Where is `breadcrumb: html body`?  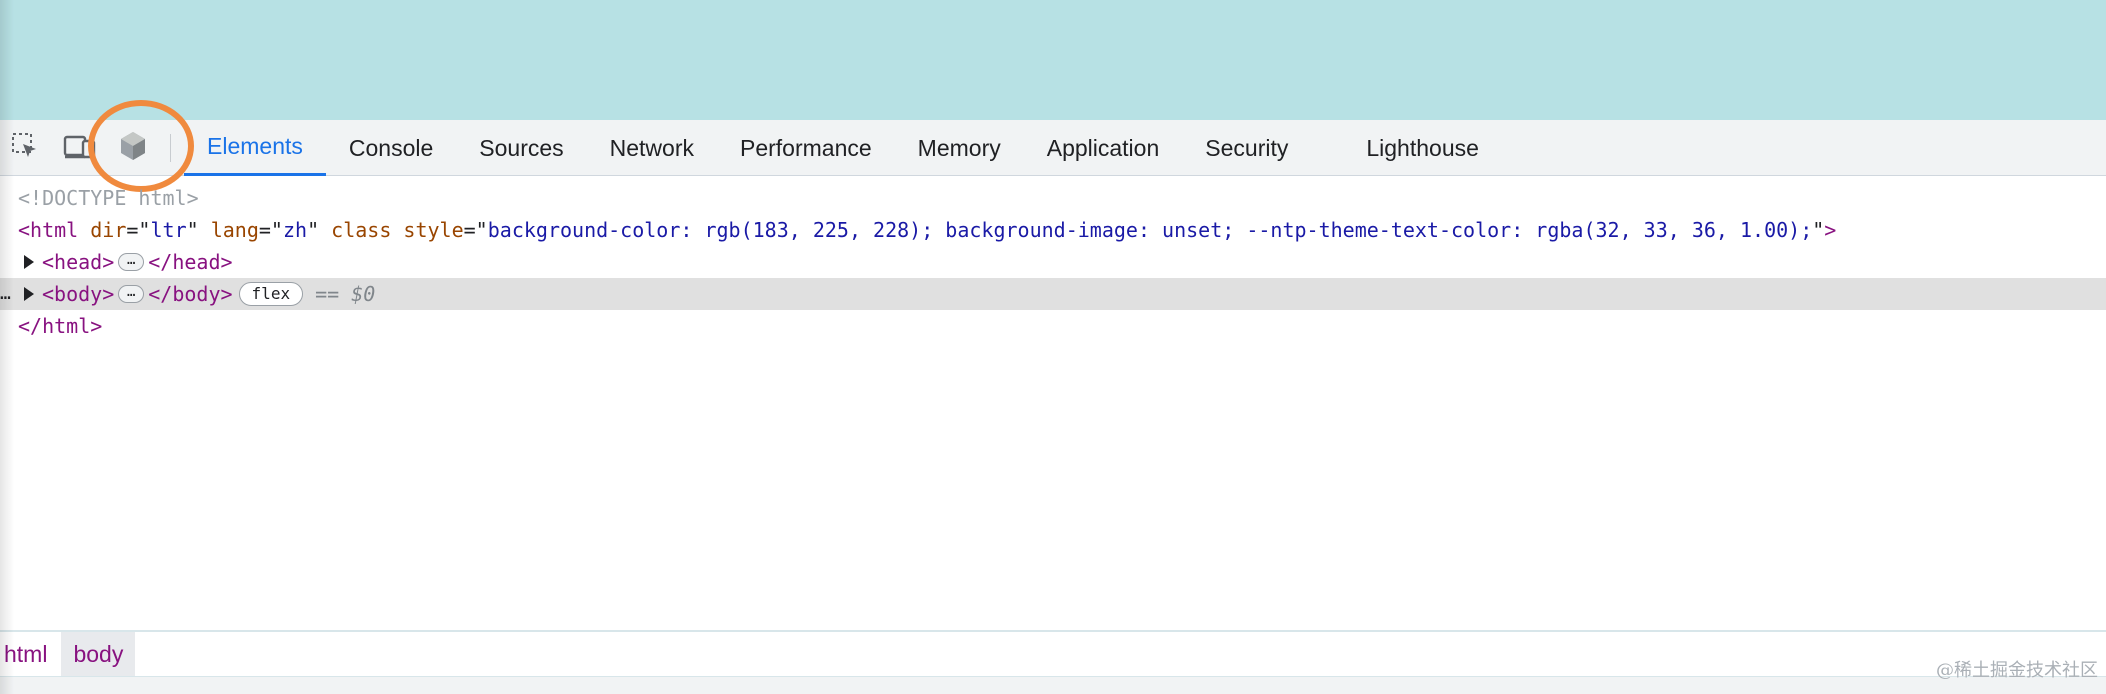
breadcrumb: html body is located at coordinates (1053, 653).